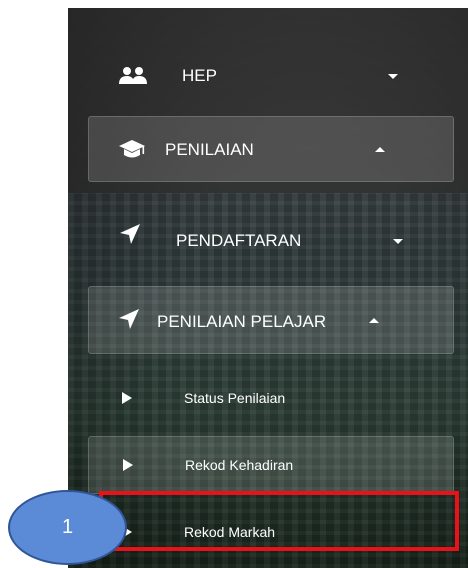 This screenshot has width=468, height=568. I want to click on submenu-item-rekod-kehadiran: Rekod Kehadiran, so click(271, 465).